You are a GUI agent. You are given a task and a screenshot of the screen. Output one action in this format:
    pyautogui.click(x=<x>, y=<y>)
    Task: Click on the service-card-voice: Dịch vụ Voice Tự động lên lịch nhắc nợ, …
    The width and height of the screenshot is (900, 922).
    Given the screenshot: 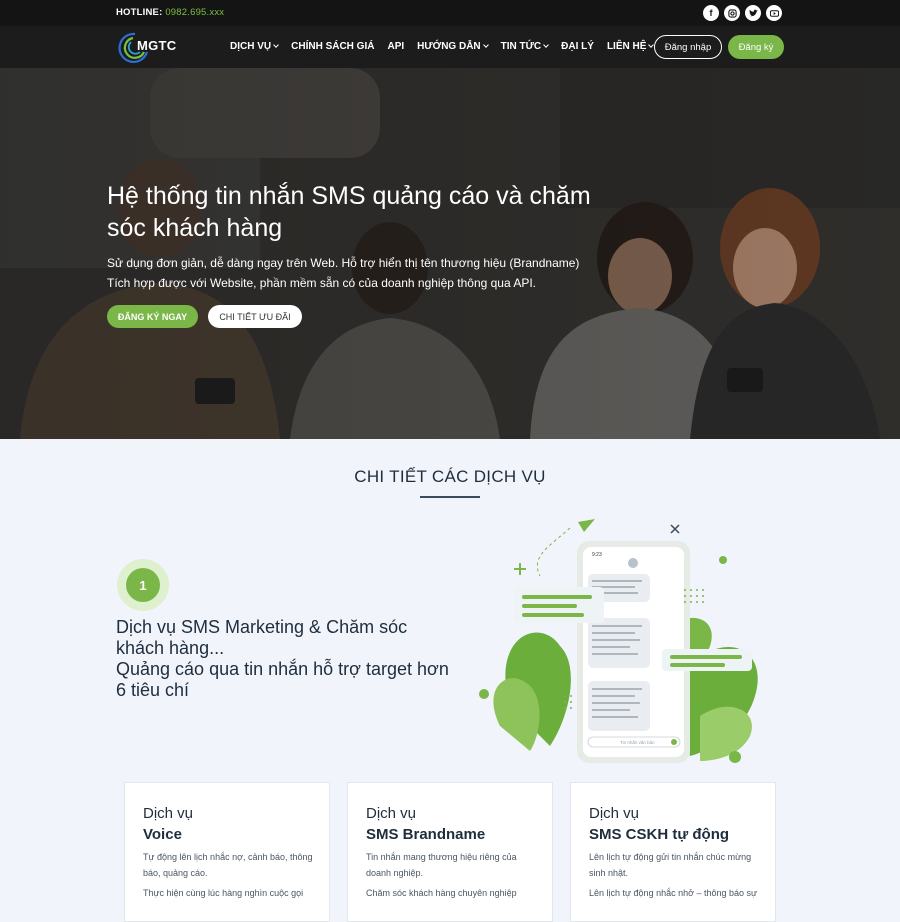 What is the action you would take?
    pyautogui.click(x=227, y=852)
    